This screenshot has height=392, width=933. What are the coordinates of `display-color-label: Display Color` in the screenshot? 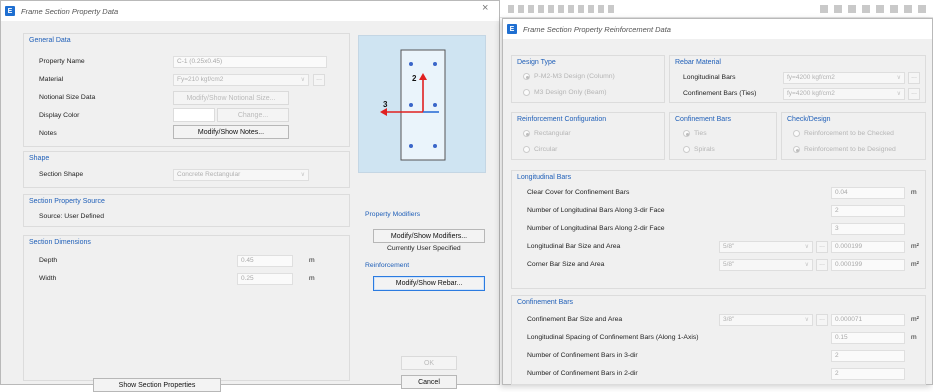 It's located at (59, 115).